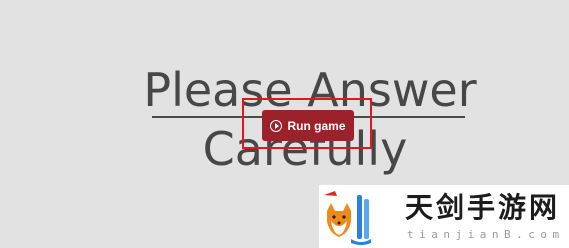 This screenshot has width=569, height=248. What do you see at coordinates (486, 234) in the screenshot?
I see `watermark-url: tianjianB.com` at bounding box center [486, 234].